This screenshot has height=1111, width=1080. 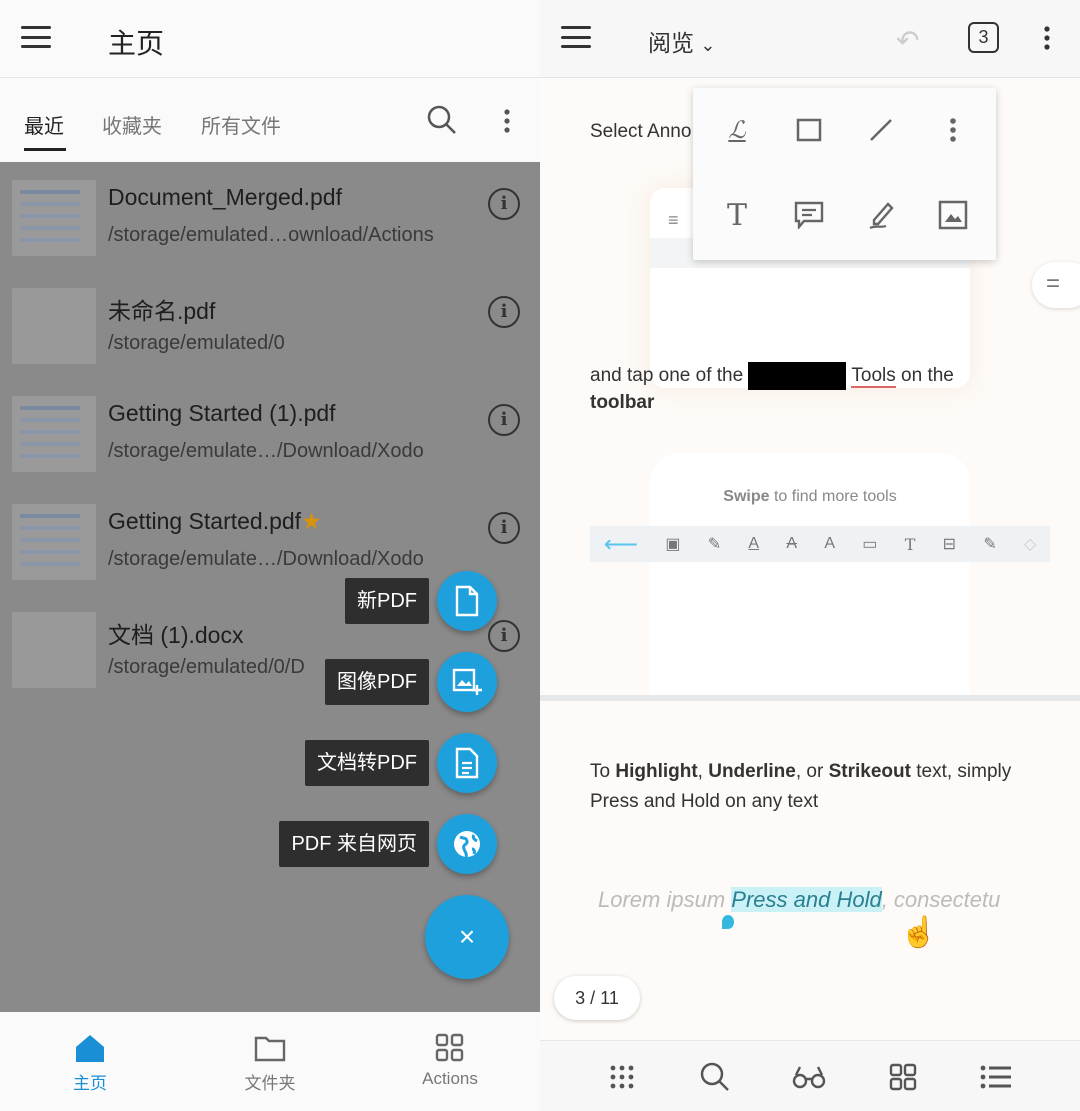 I want to click on image-icon, so click(x=953, y=215).